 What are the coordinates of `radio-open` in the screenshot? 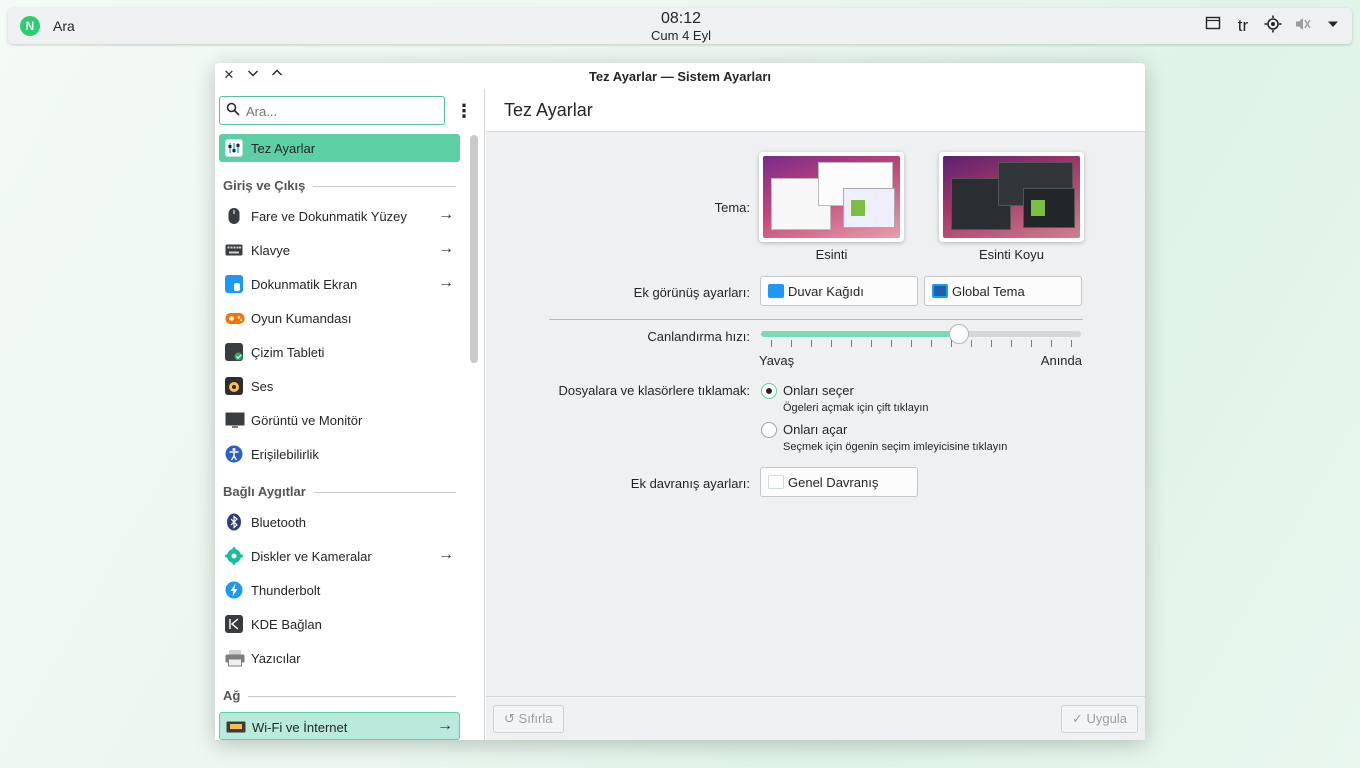 It's located at (769, 430).